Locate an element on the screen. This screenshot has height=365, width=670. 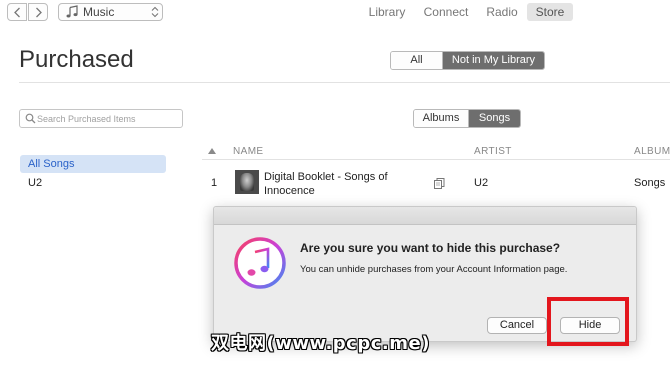
search-field is located at coordinates (101, 118).